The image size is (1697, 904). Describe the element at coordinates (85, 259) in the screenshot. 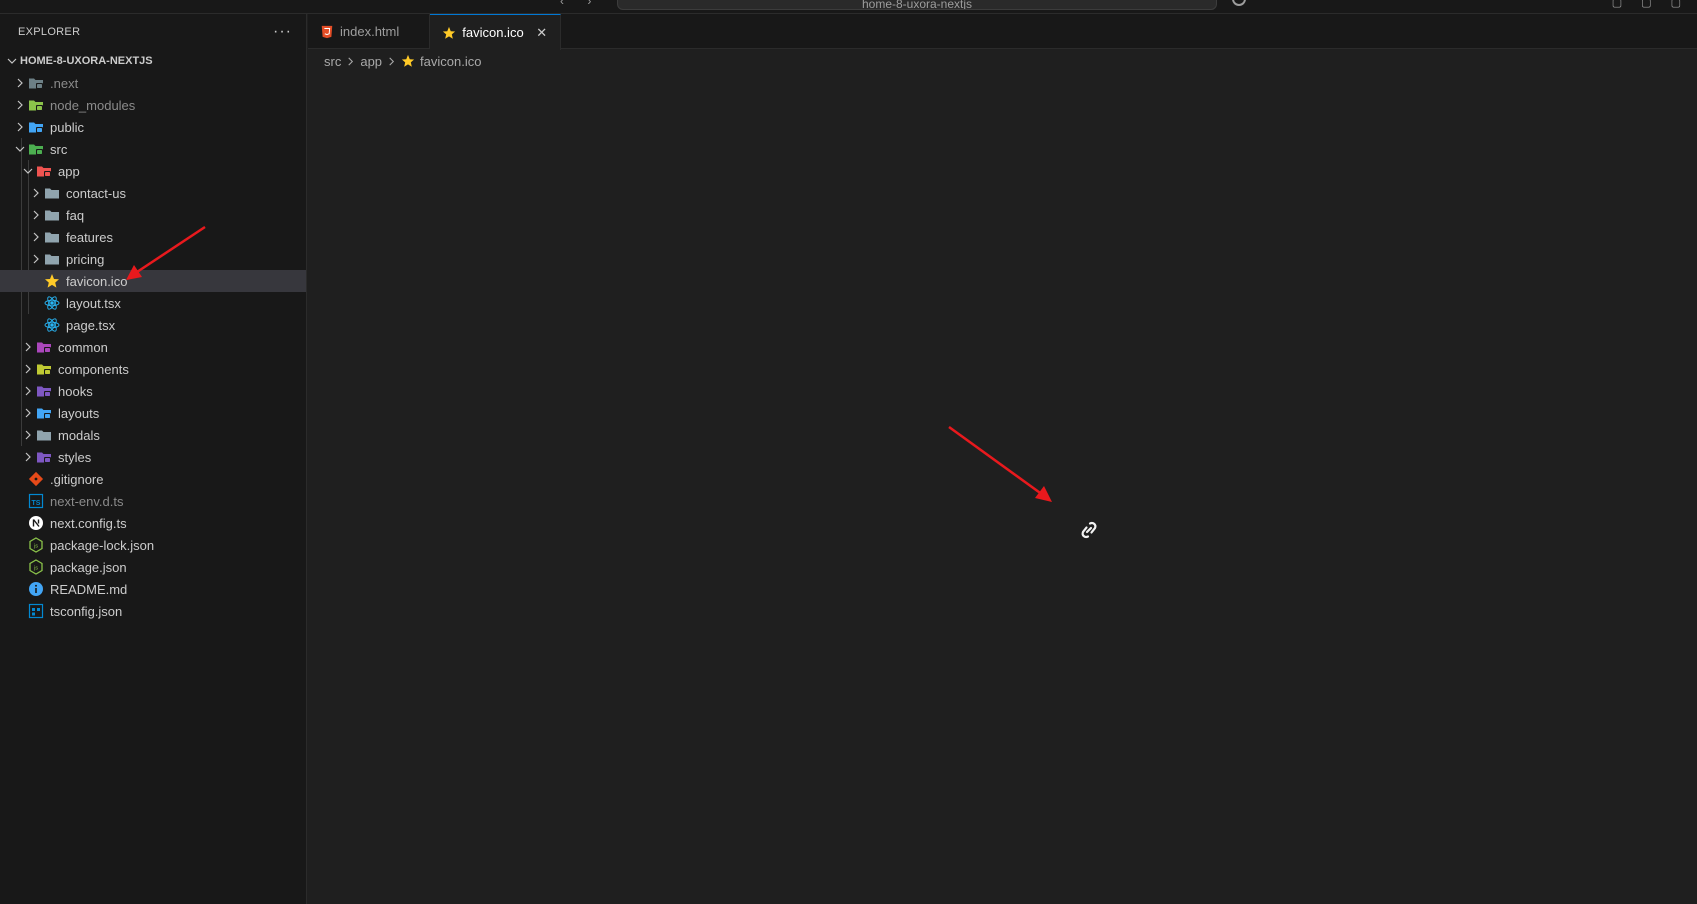

I see `tree-item-label: pricing` at that location.